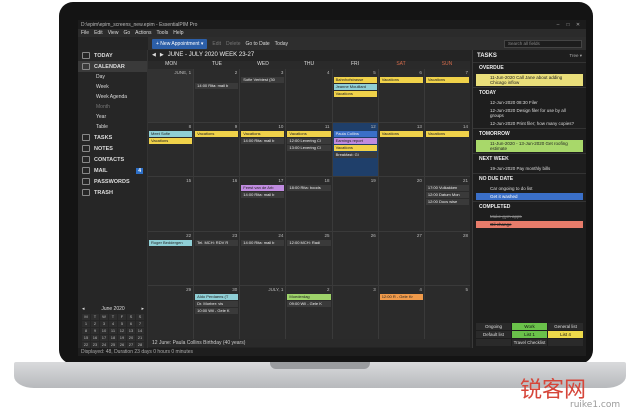  Describe the element at coordinates (529, 188) in the screenshot. I see `task-item: Car ongoing to do list` at that location.